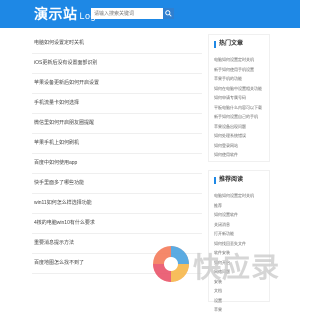 Image resolution: width=320 pixels, height=315 pixels. I want to click on hot-article-link: 如何申请专属号码, so click(239, 98).